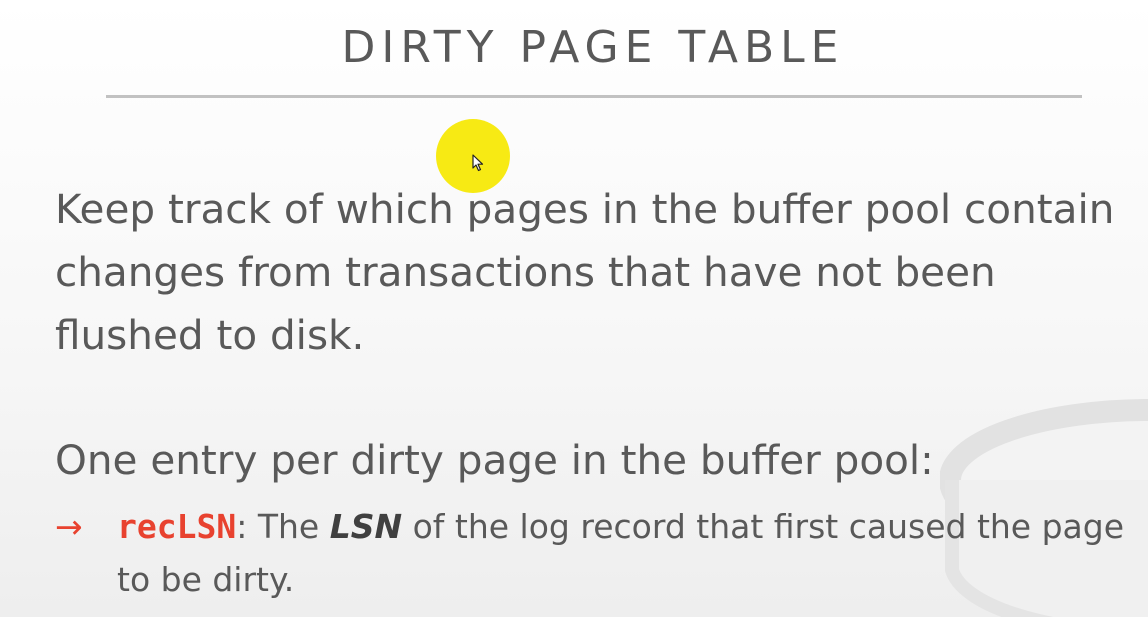 Image resolution: width=1148 pixels, height=617 pixels. Describe the element at coordinates (594, 96) in the screenshot. I see `title-divider` at that location.